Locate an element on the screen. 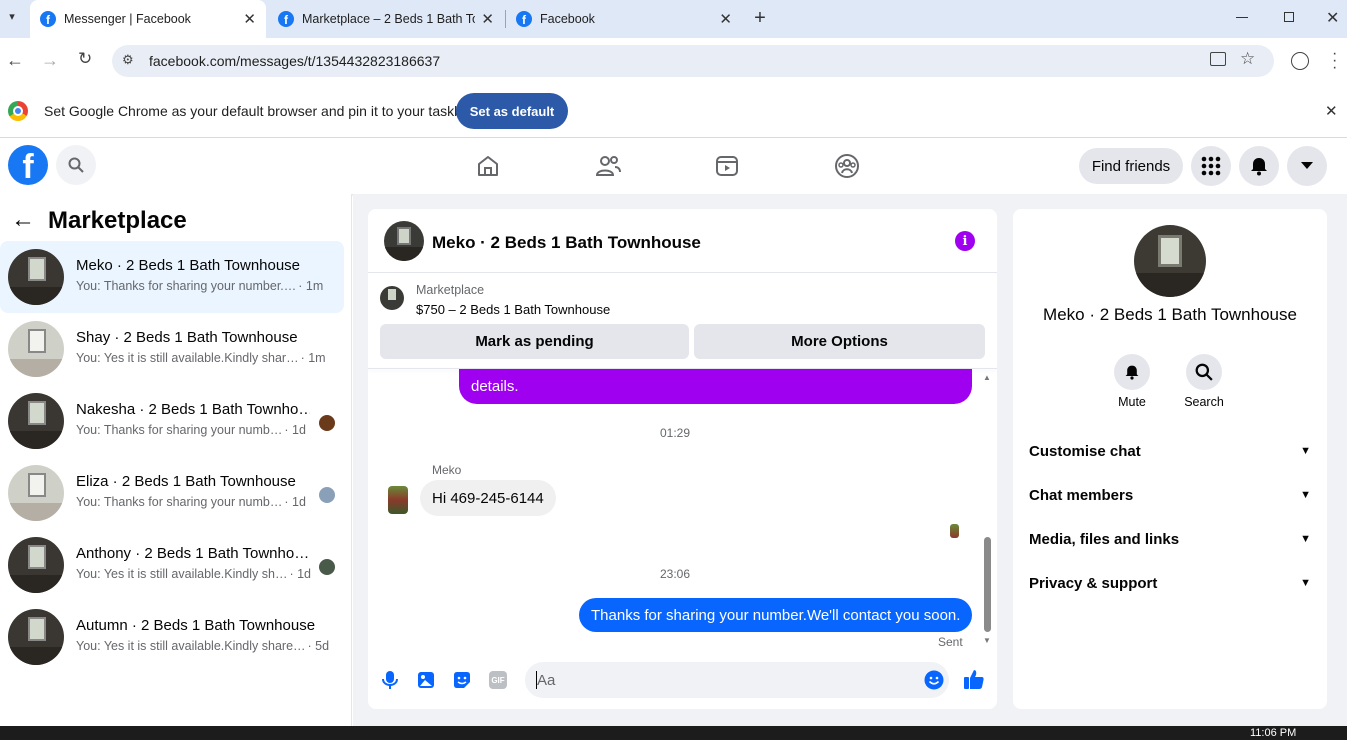 The height and width of the screenshot is (740, 1347). groups-icon is located at coordinates (847, 168).